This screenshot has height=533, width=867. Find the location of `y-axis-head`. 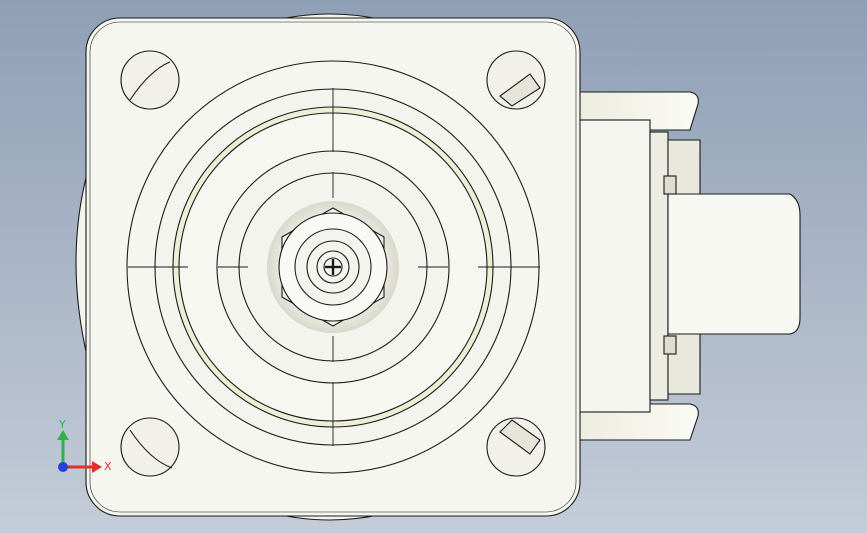

y-axis-head is located at coordinates (63, 435).